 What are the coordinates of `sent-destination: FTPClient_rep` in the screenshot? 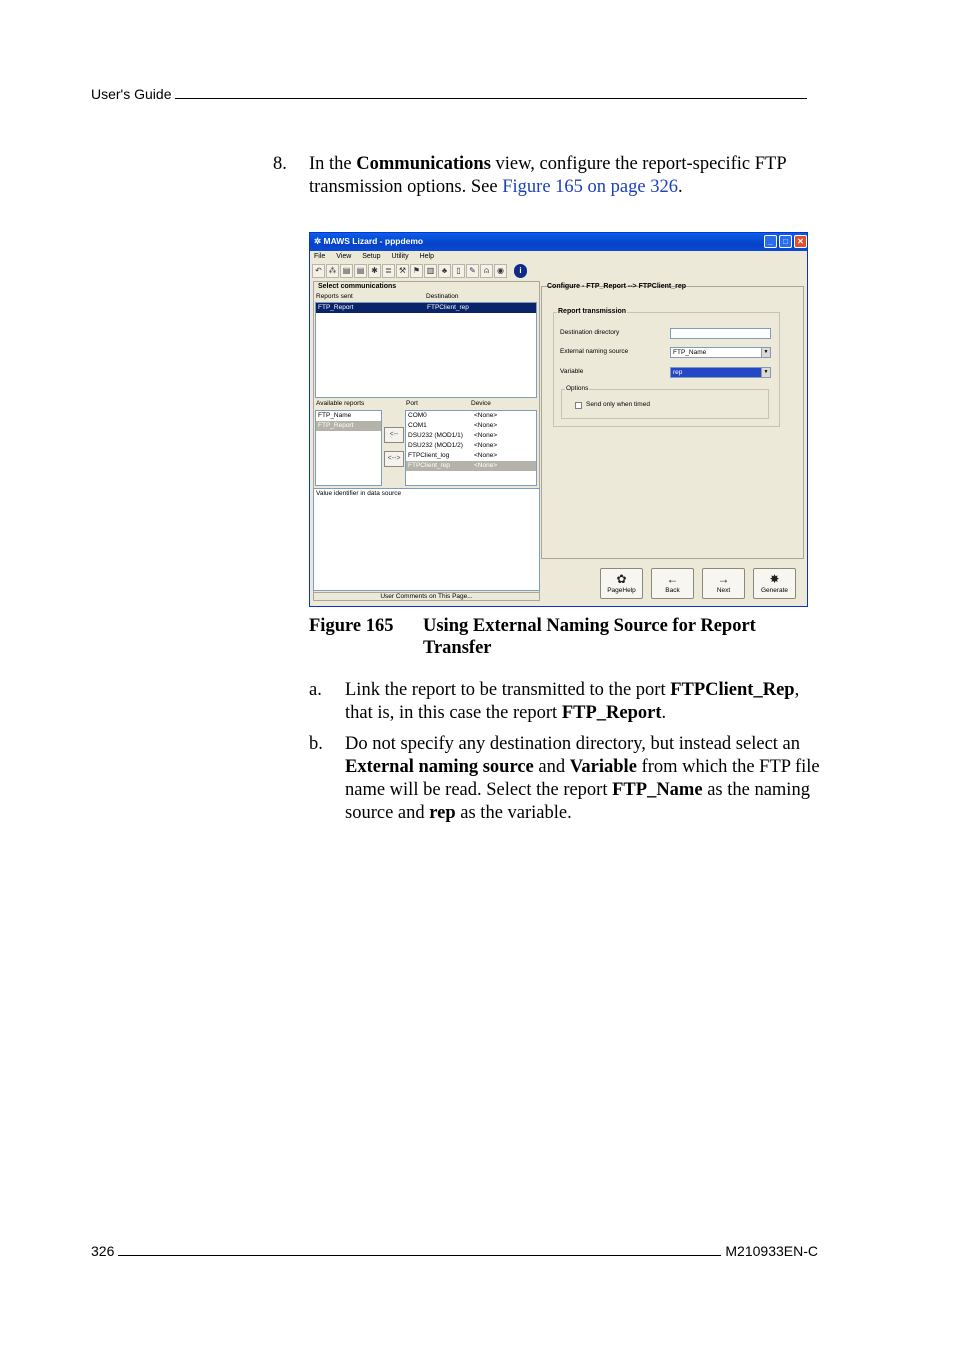 It's located at (448, 307).